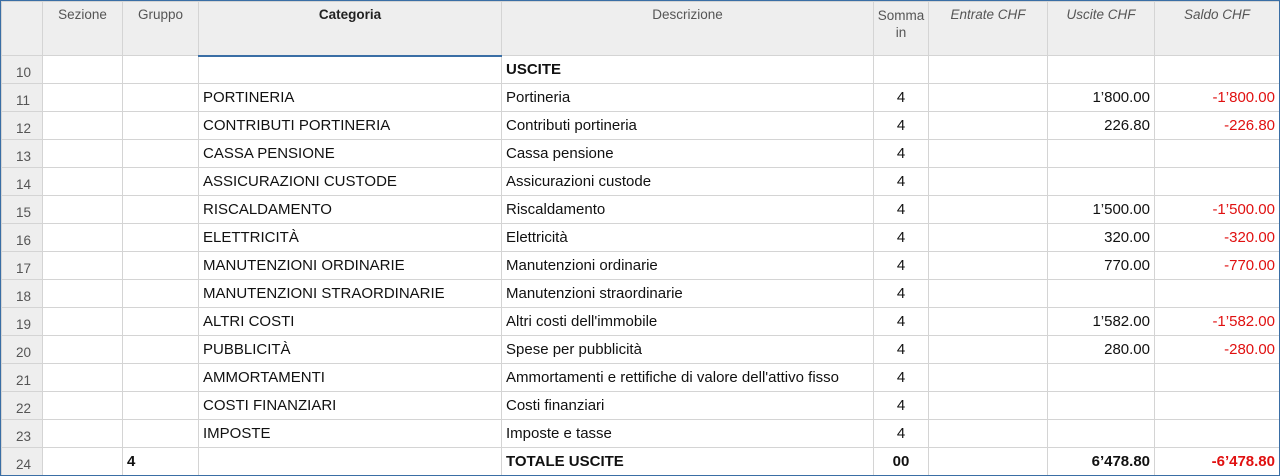 The image size is (1280, 476). What do you see at coordinates (1101, 125) in the screenshot?
I see `cell-uscite: 226.80` at bounding box center [1101, 125].